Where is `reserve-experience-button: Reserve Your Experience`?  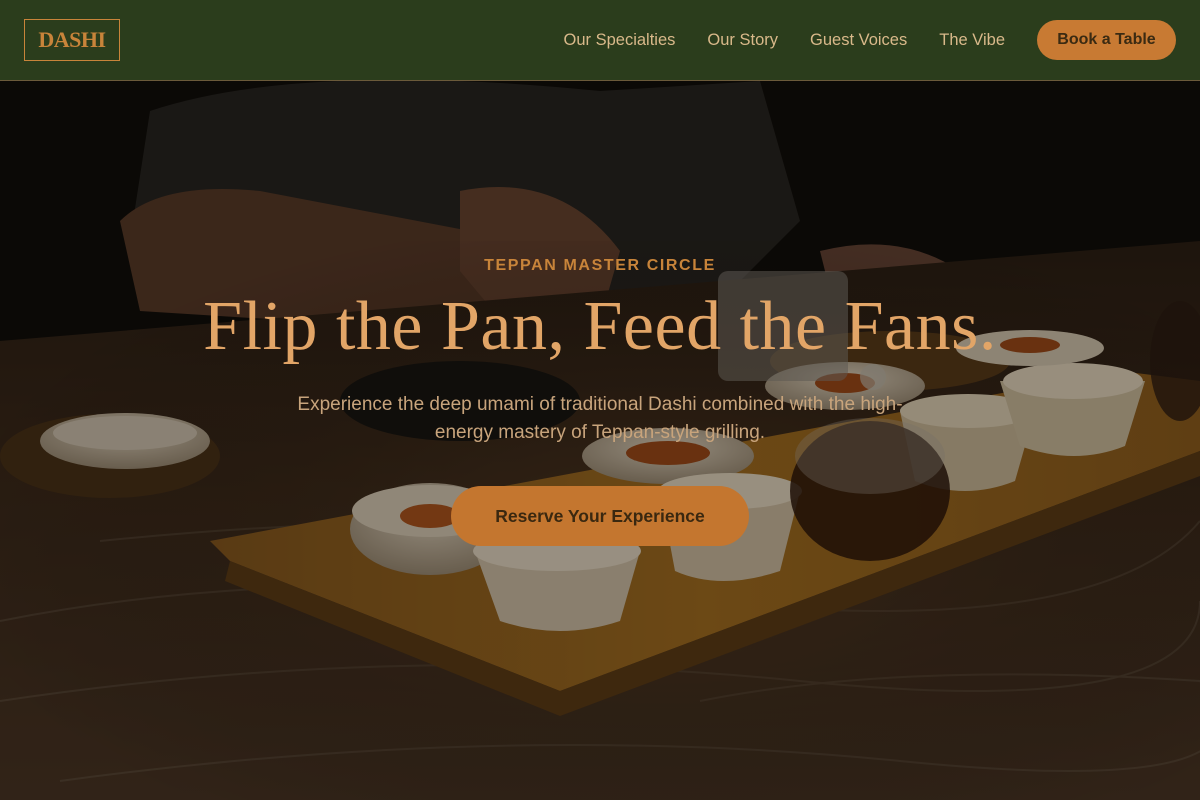 reserve-experience-button: Reserve Your Experience is located at coordinates (600, 516).